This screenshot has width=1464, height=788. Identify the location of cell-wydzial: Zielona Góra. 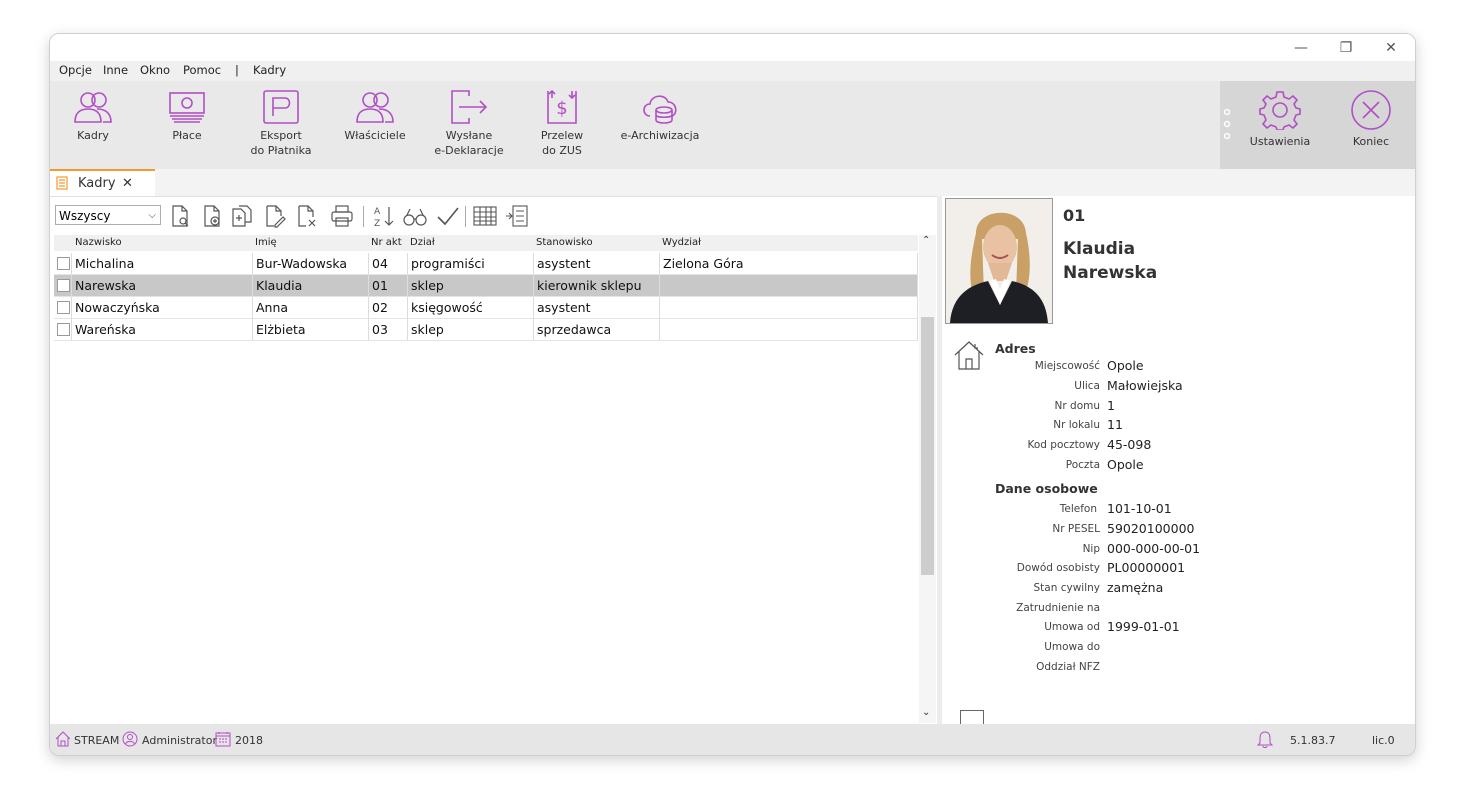
(789, 263).